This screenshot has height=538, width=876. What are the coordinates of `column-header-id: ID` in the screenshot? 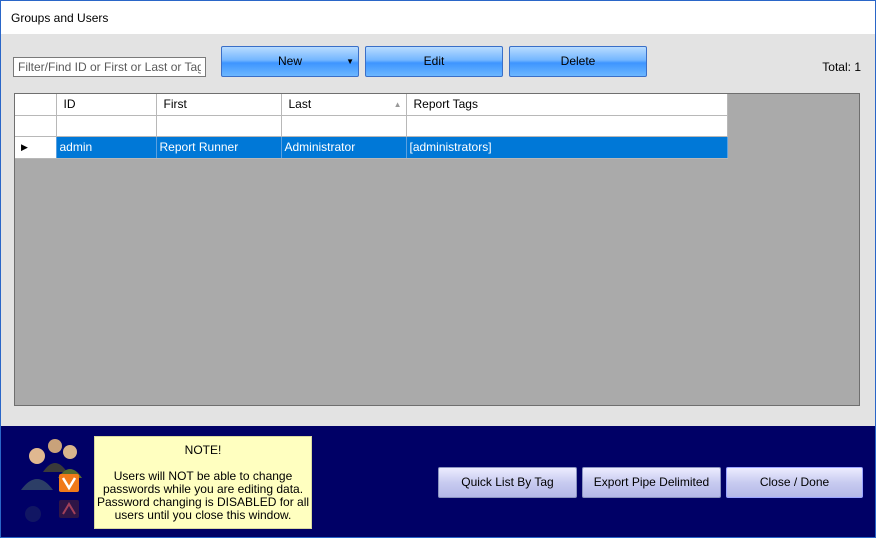 It's located at (106, 105).